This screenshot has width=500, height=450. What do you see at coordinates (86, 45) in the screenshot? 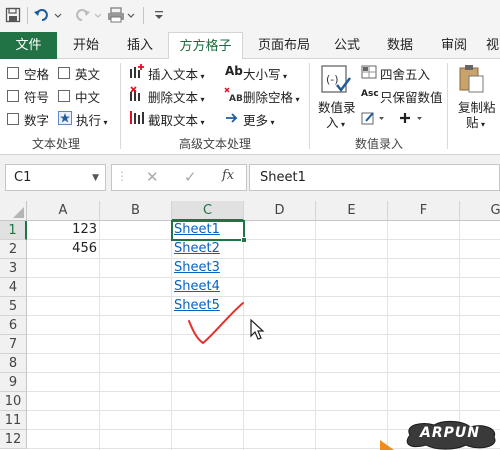
I see `tab-home: 开始` at bounding box center [86, 45].